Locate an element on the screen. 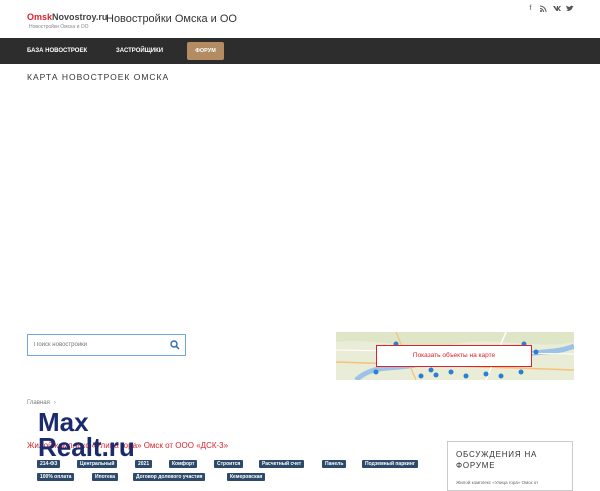 This screenshot has height=491, width=600. twitter-icon is located at coordinates (570, 9).